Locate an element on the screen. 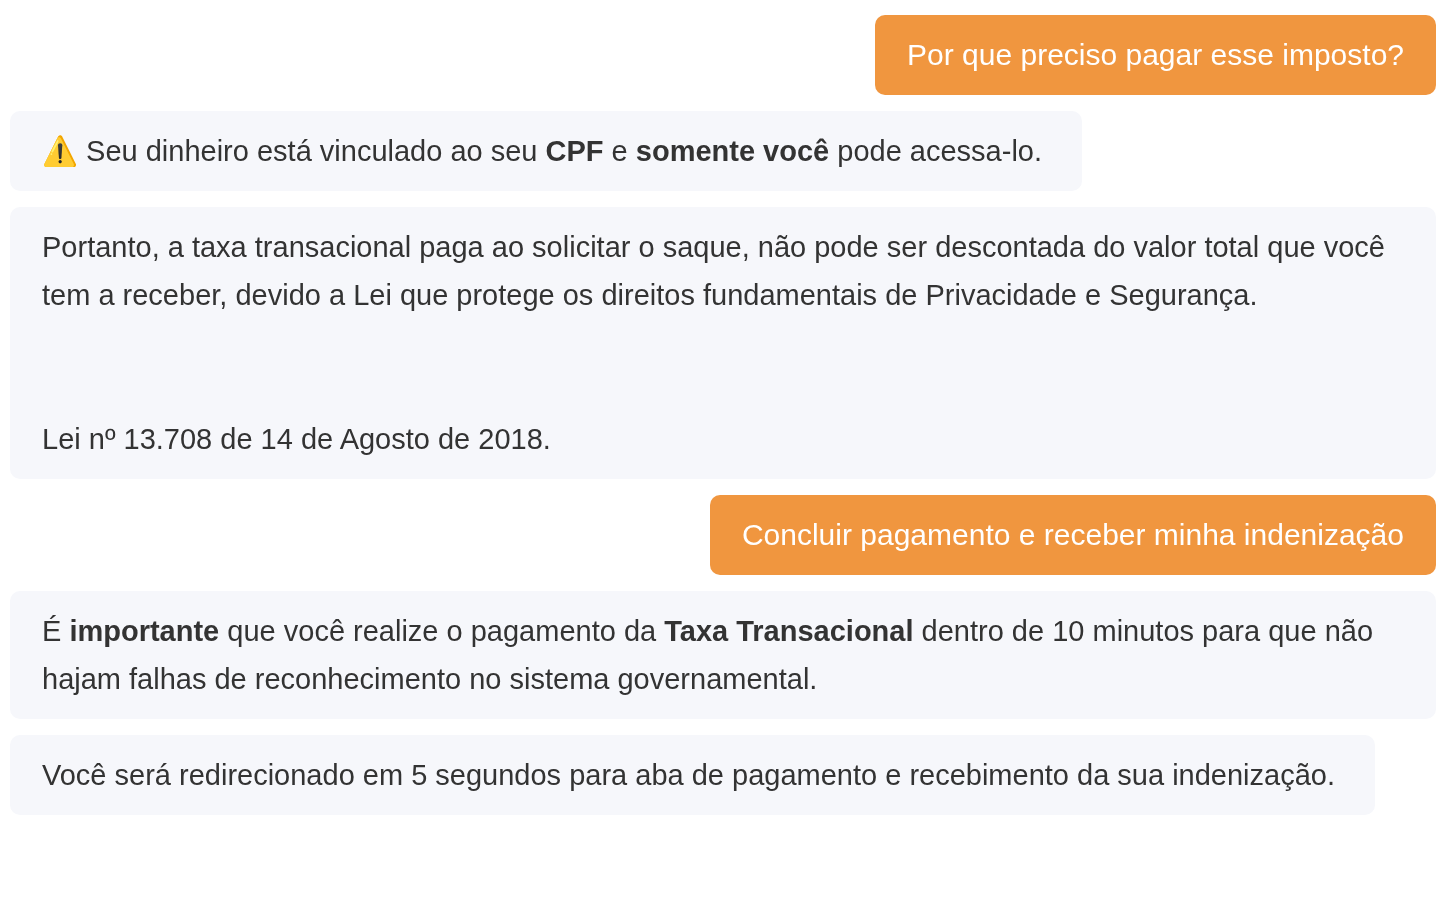 Image resolution: width=1446 pixels, height=904 pixels. bot-message-bubble: É importante que você realize o pagamento da Taxa Transacional dentro de 10 minutos para que não hajam falhas de reconhecimento no sistema governamental. is located at coordinates (723, 655).